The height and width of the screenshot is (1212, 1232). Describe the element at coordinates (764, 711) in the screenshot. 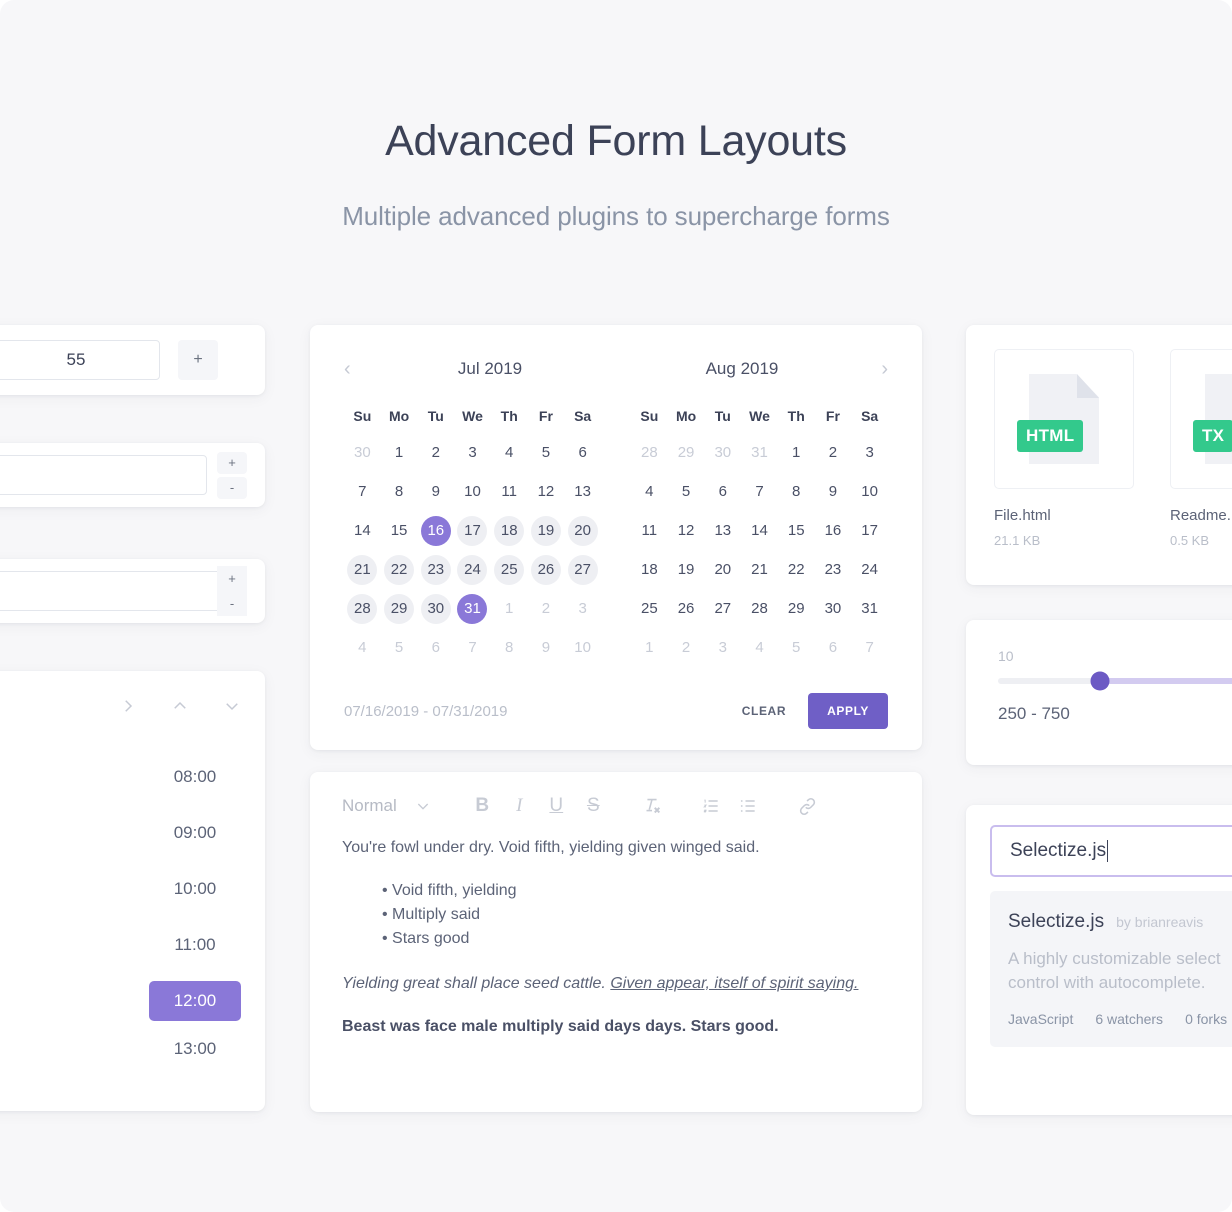

I see `clear-button: CLEAR` at that location.